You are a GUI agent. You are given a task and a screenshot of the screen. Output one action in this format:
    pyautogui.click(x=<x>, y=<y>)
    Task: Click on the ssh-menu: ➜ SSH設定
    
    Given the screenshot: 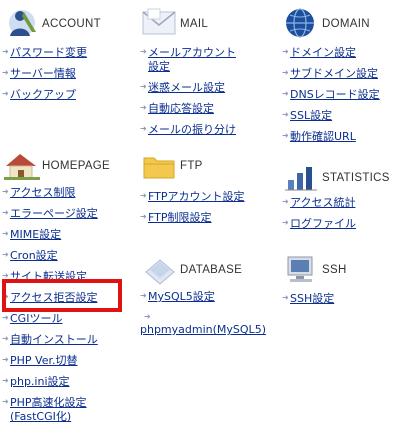 What is the action you would take?
    pyautogui.click(x=308, y=302)
    